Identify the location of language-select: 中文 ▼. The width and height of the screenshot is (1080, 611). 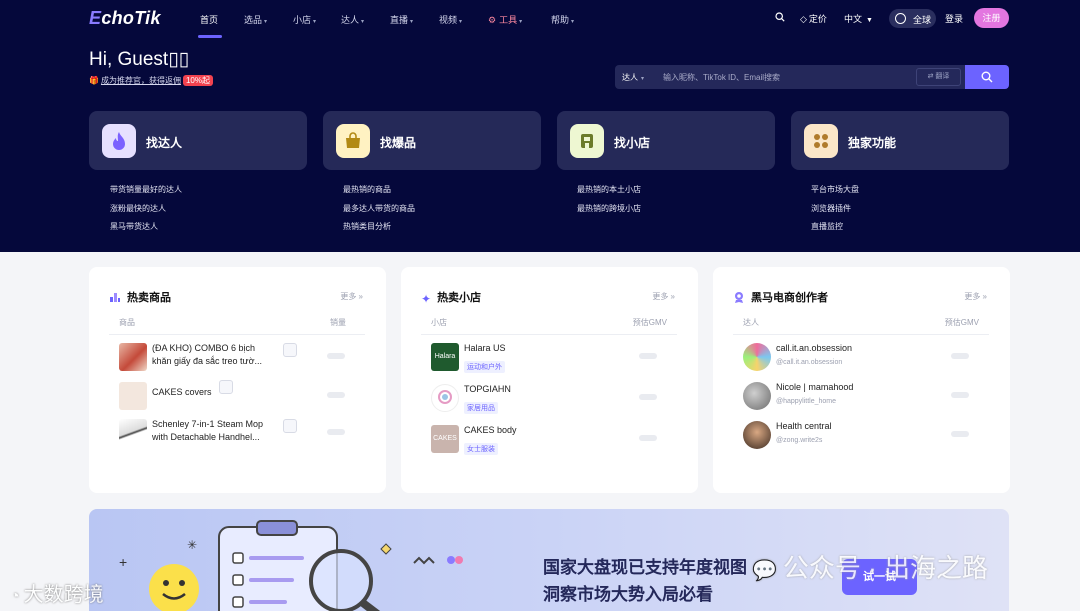
(858, 18).